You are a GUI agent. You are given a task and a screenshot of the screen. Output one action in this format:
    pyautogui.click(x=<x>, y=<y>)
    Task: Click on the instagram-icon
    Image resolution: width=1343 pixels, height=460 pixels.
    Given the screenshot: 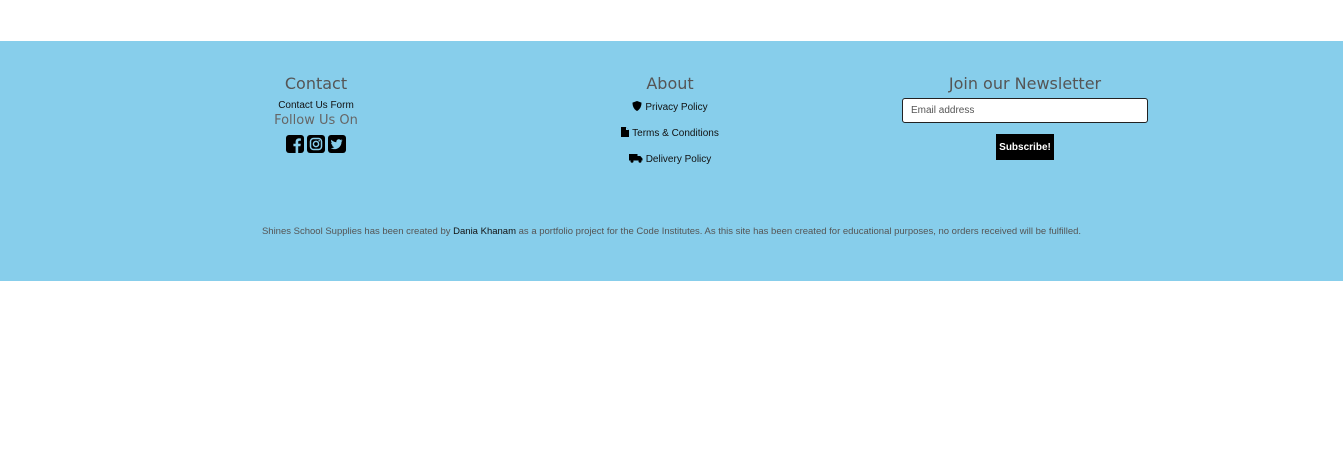 What is the action you would take?
    pyautogui.click(x=316, y=144)
    